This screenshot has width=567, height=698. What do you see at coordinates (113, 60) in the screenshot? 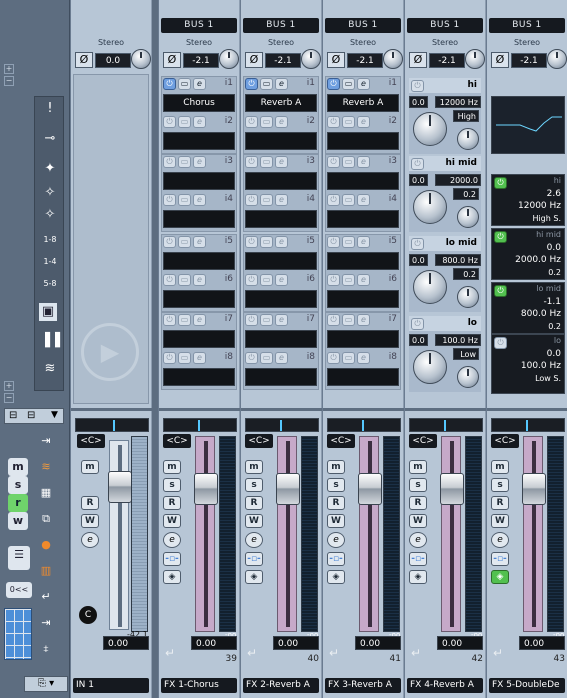
I see `input-gain-field: 0.0` at bounding box center [113, 60].